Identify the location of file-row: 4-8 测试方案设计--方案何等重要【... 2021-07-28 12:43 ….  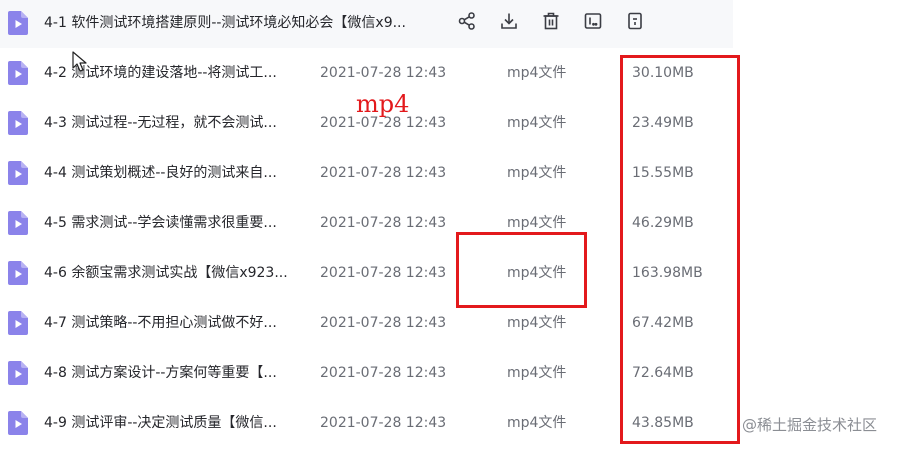
(458, 373).